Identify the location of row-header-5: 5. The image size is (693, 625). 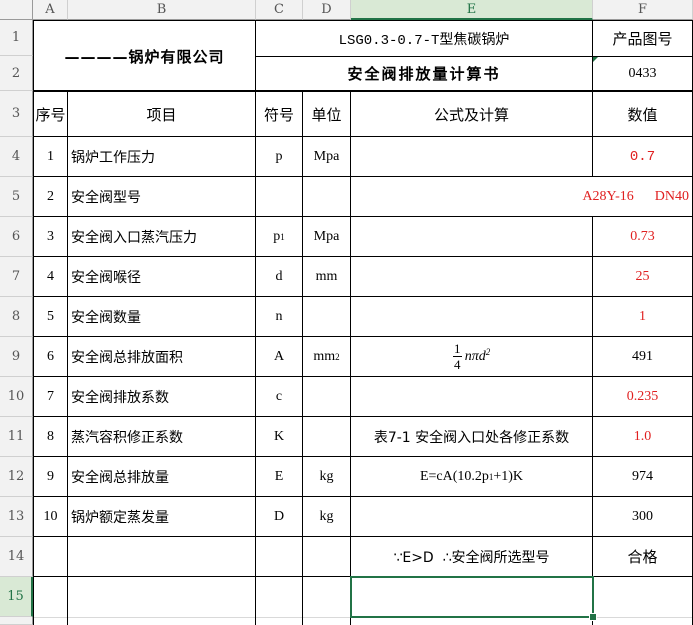
(16, 197).